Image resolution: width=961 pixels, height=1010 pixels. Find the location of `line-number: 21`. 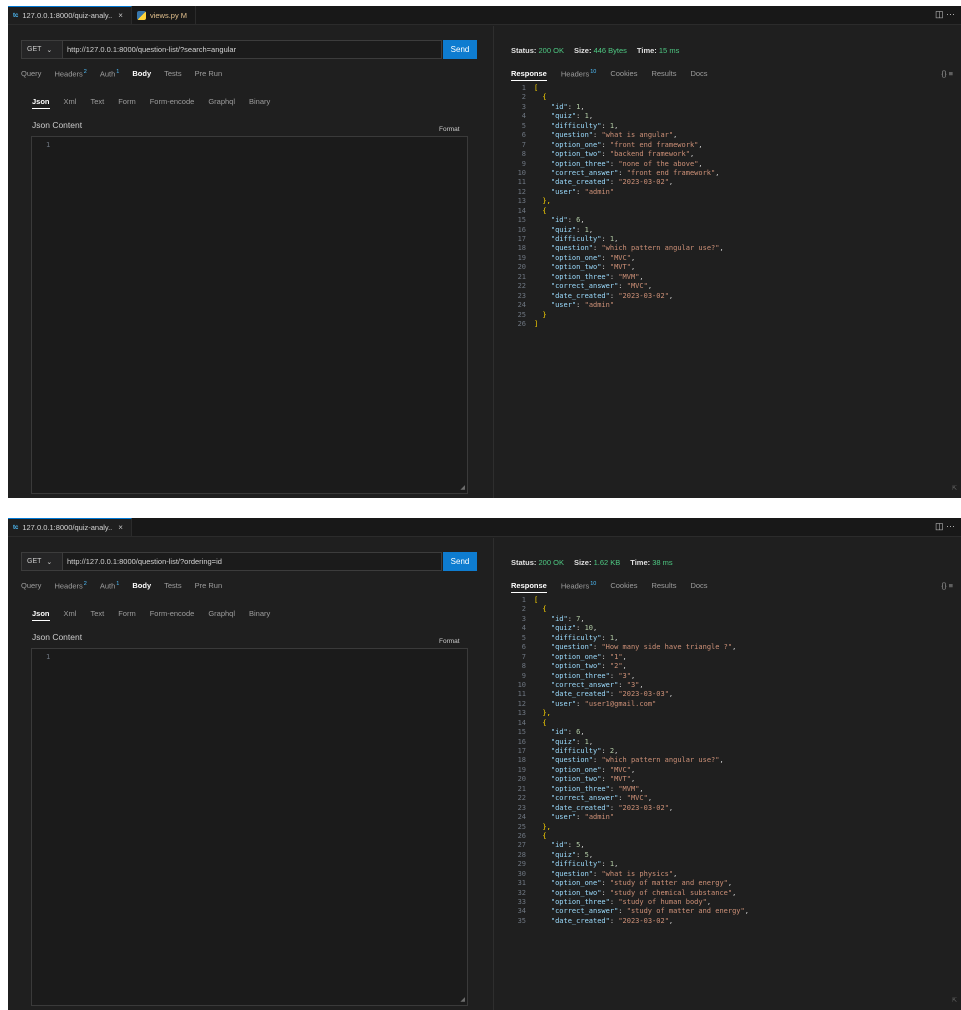

line-number: 21 is located at coordinates (521, 276).